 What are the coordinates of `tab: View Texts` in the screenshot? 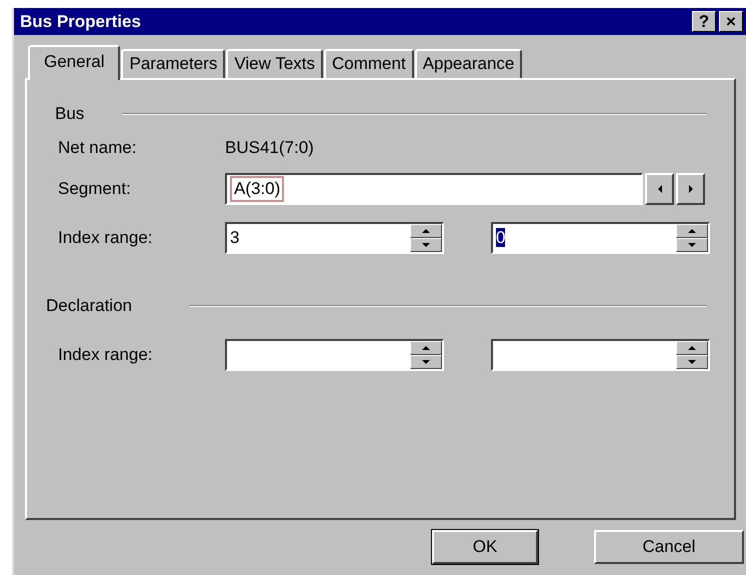 It's located at (274, 63).